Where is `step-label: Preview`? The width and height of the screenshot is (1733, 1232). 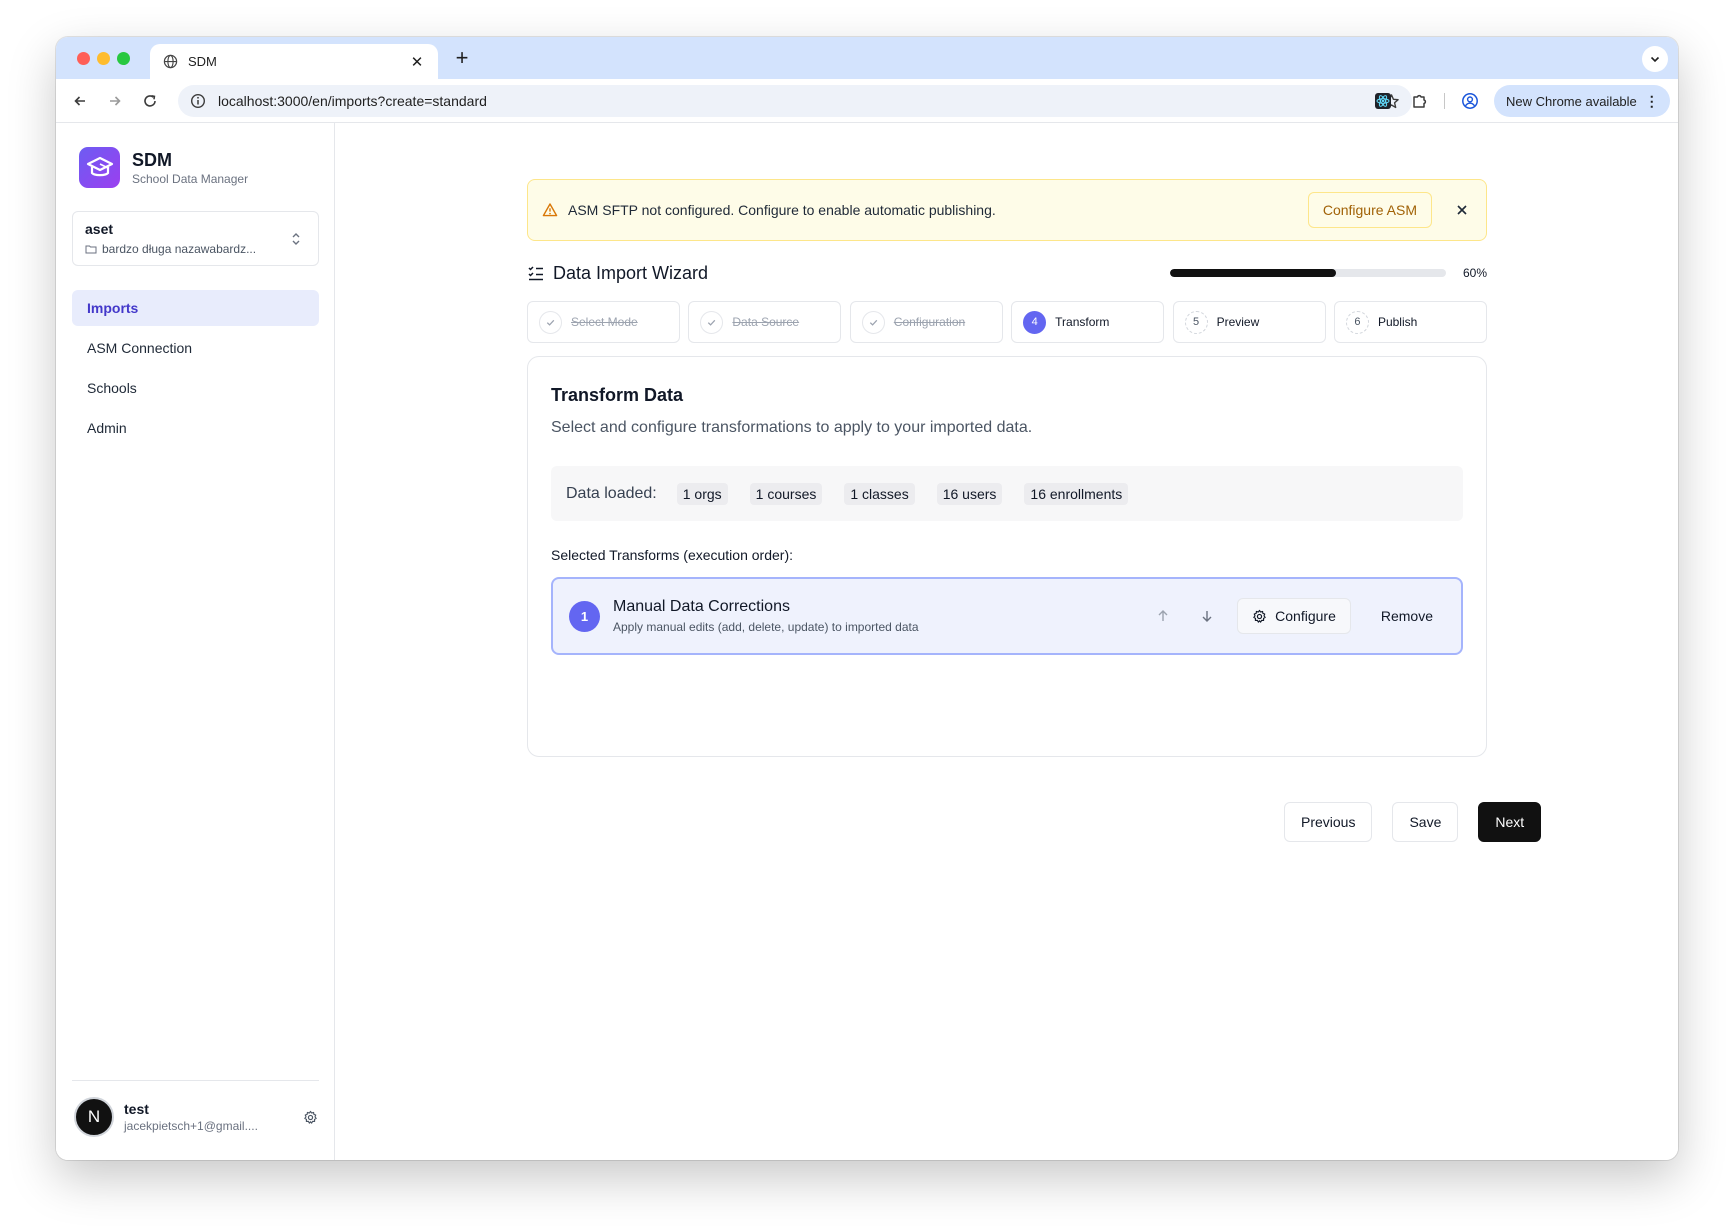
step-label: Preview is located at coordinates (1238, 322).